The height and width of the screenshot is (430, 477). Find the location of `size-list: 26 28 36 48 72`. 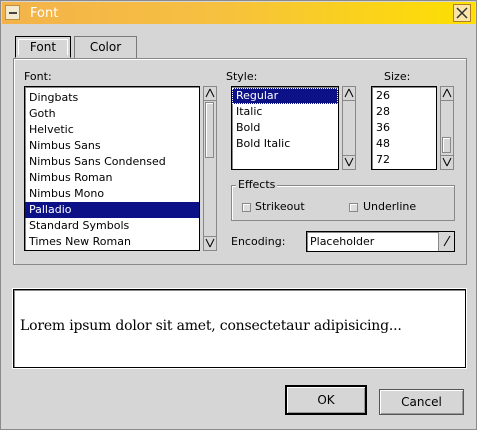

size-list: 26 28 36 48 72 is located at coordinates (404, 128).